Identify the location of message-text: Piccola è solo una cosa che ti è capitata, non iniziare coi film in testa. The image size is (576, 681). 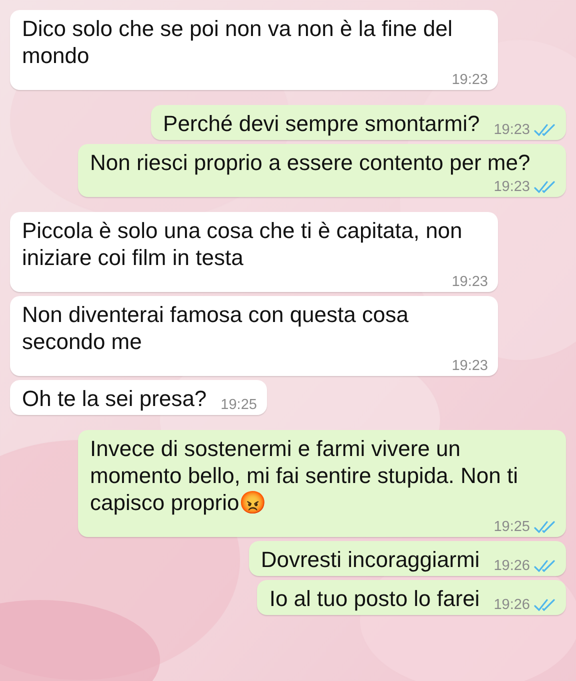
(243, 244).